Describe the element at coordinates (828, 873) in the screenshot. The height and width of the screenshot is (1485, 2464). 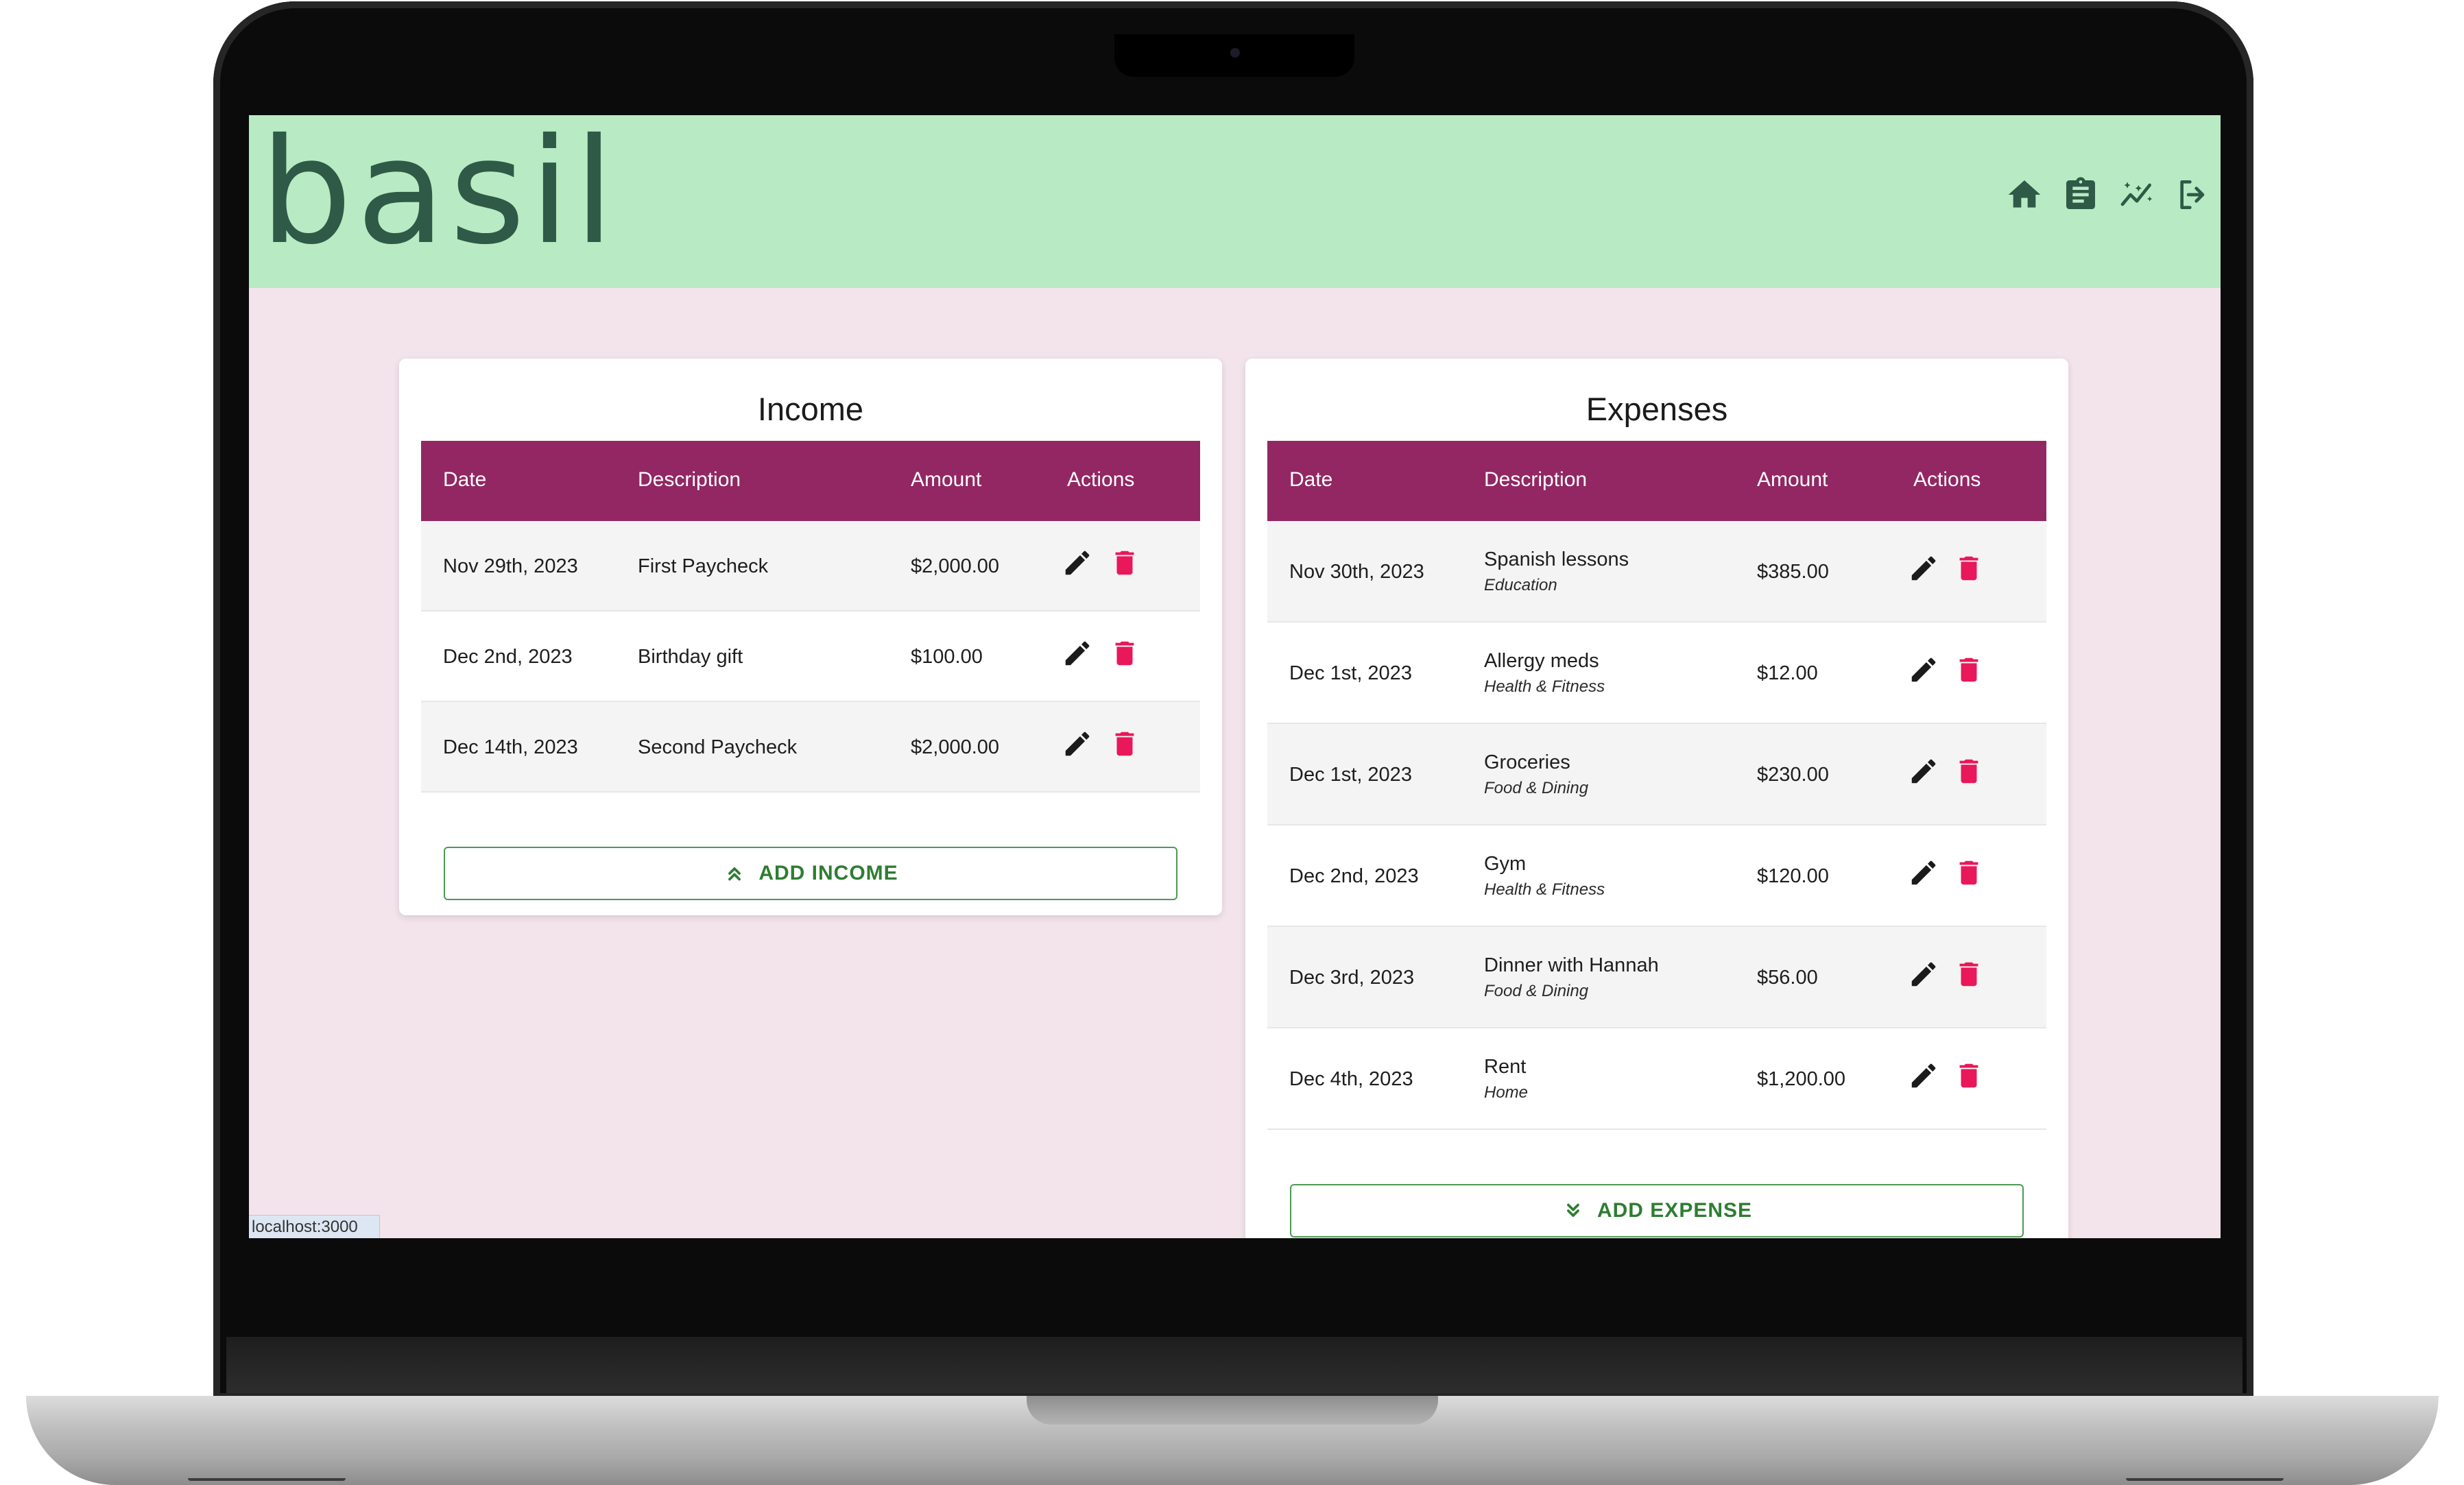
I see `add-income-label: ADD INCOME` at that location.